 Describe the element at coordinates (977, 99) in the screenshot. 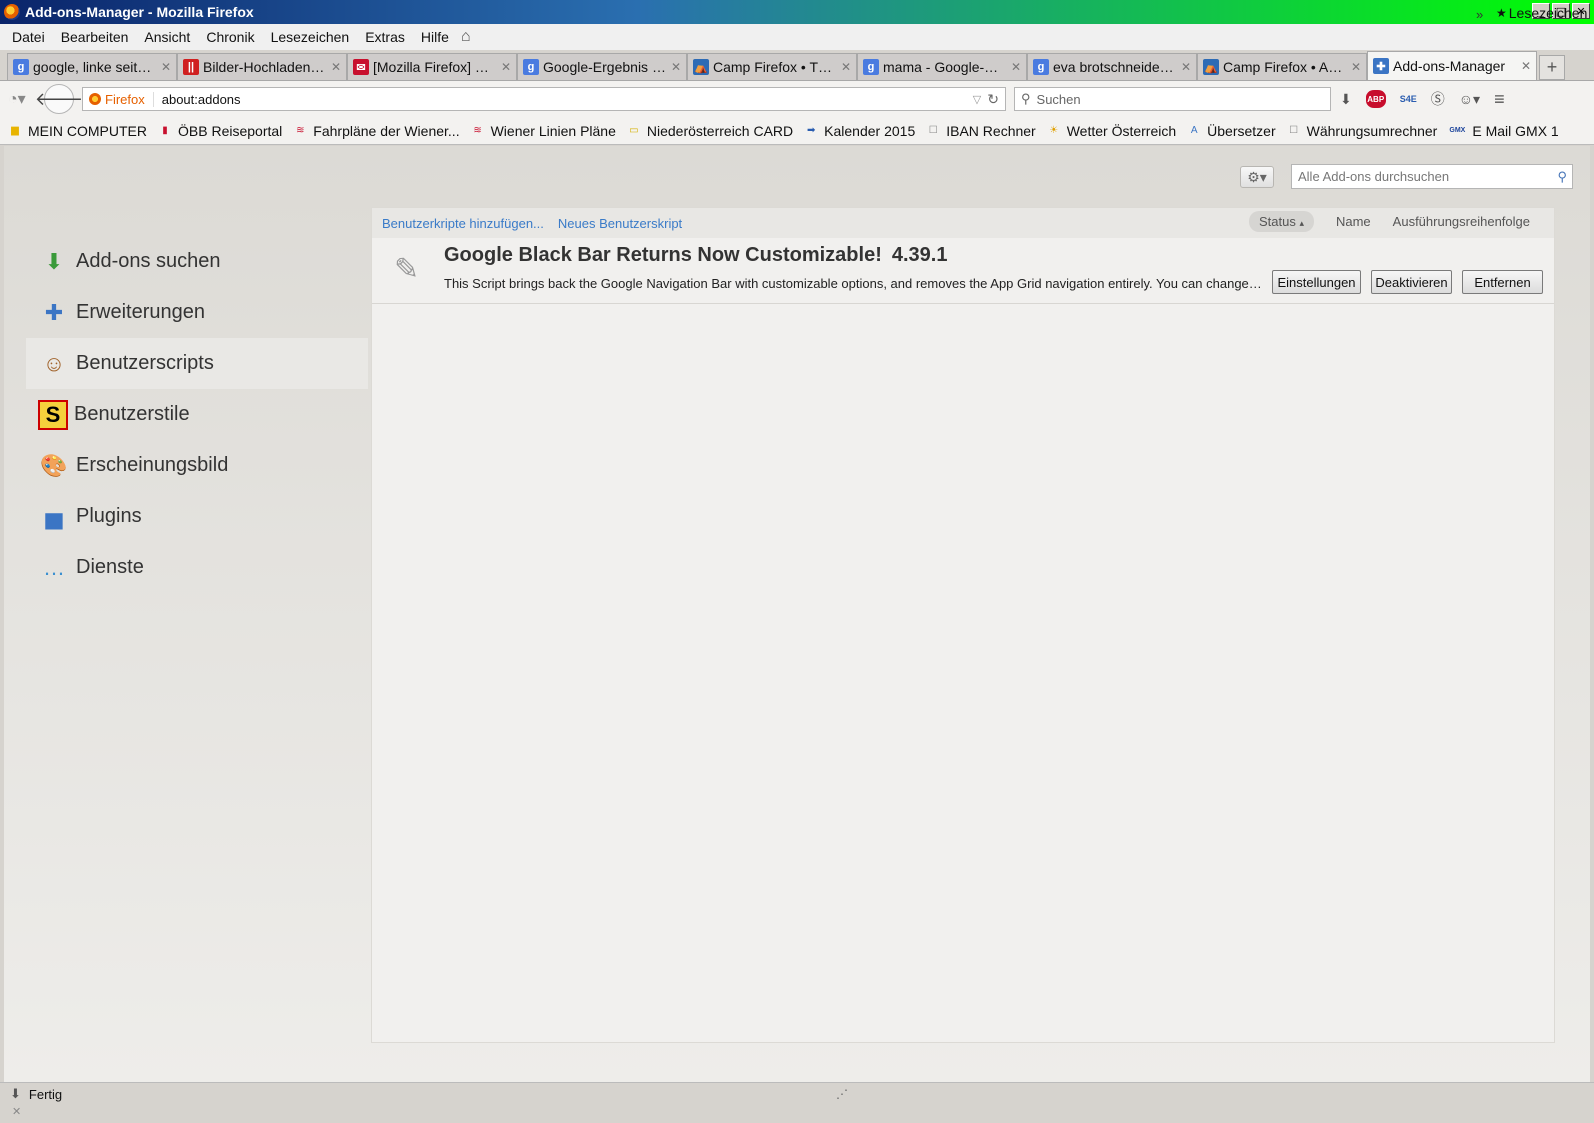

I see `url-dropdown-icon: ▽` at that location.